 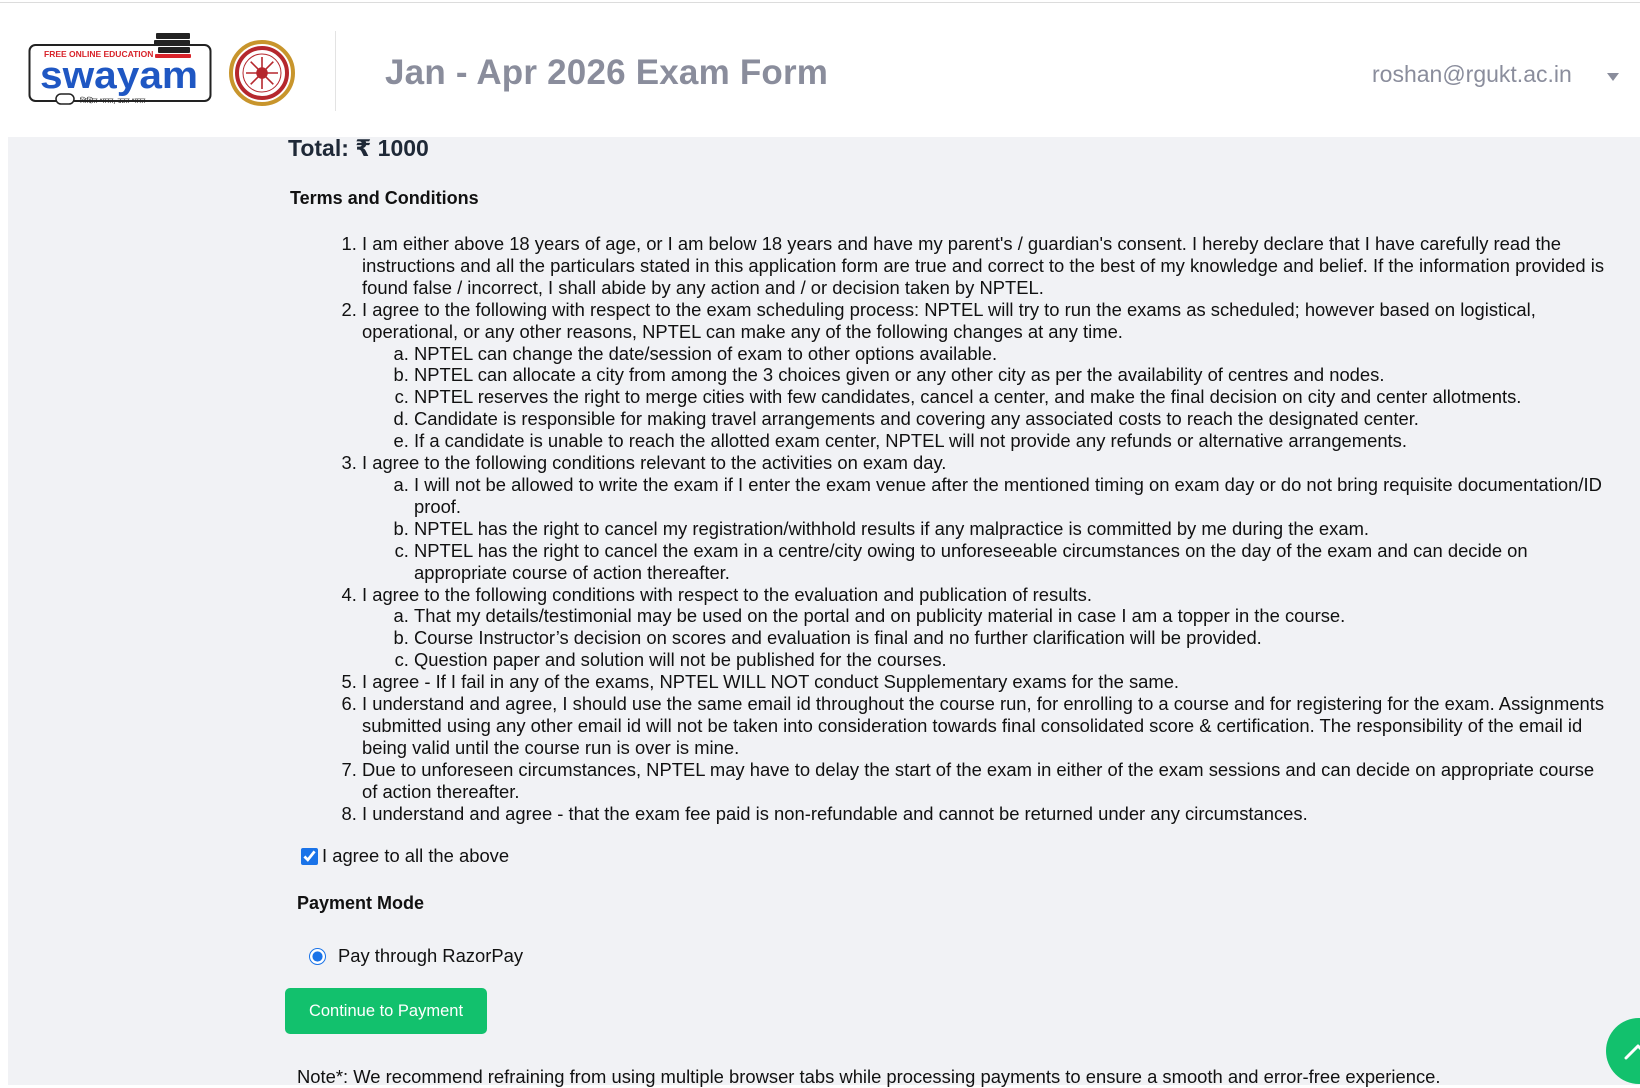 I want to click on payment-option-row: Pay through RazorPay, so click(x=416, y=956).